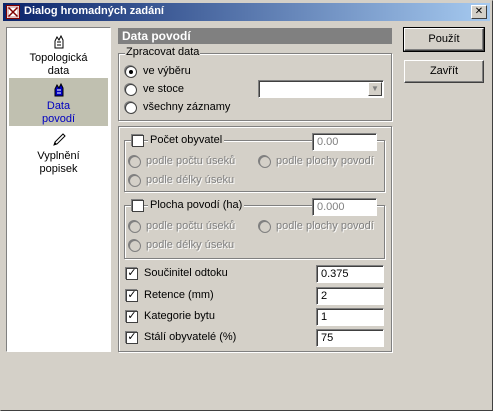 The image size is (493, 411). What do you see at coordinates (132, 274) in the screenshot?
I see `runoff-coefficient-checkbox: ✓` at bounding box center [132, 274].